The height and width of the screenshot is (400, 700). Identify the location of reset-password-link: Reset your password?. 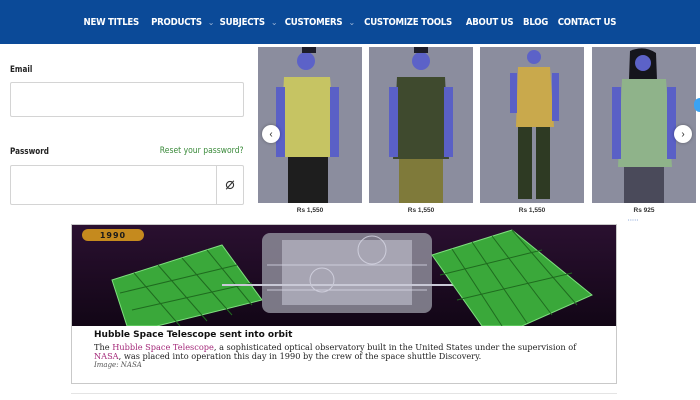
(202, 151).